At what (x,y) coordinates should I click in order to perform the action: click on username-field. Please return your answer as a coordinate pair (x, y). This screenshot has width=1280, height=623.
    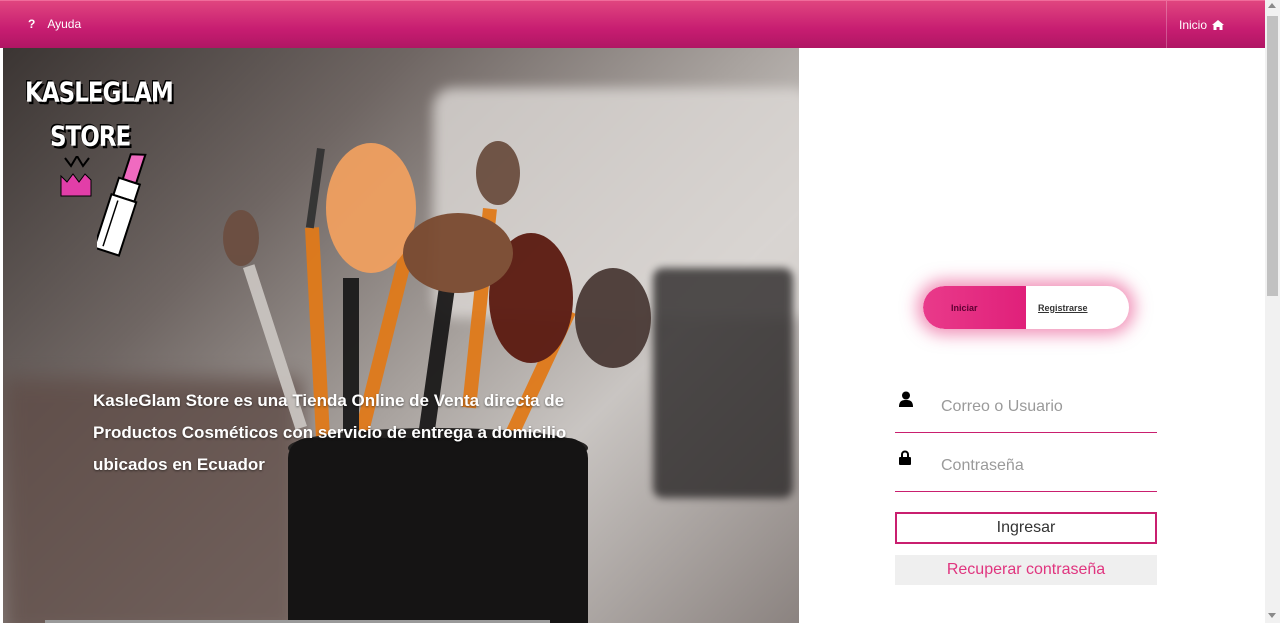
    Looking at the image, I should click on (1026, 410).